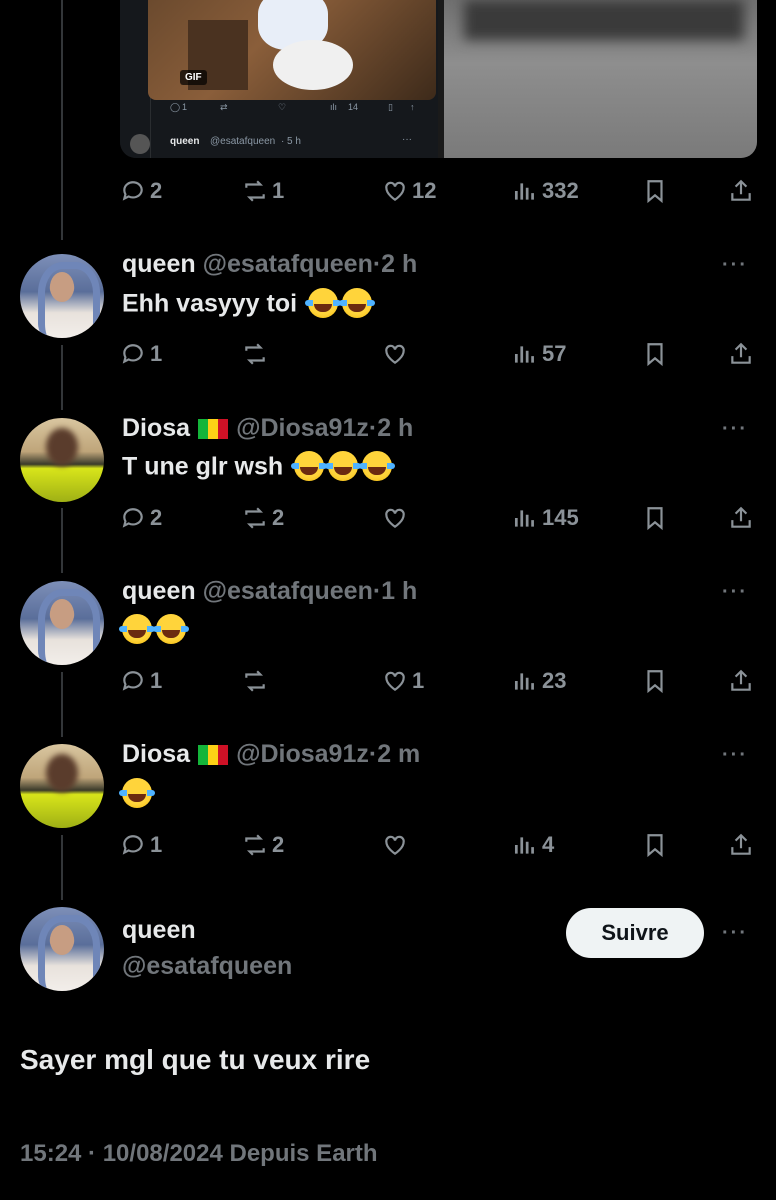  Describe the element at coordinates (156, 680) in the screenshot. I see `reply-count: 1` at that location.